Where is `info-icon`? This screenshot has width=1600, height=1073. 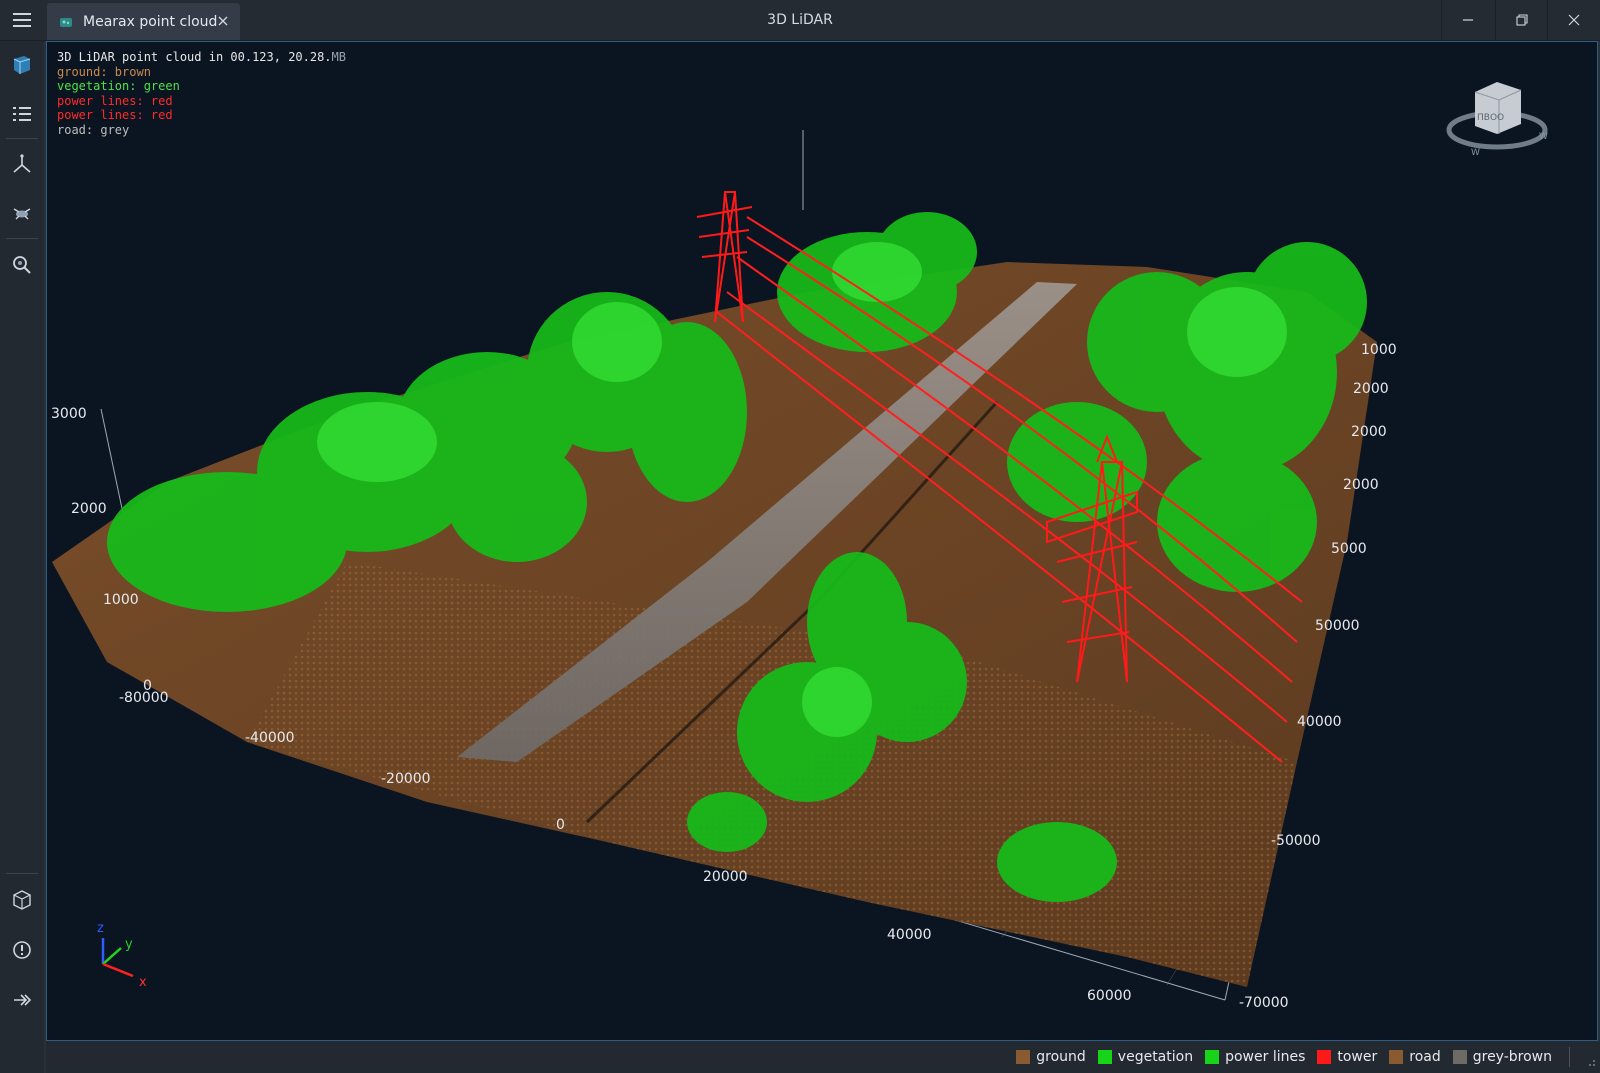
info-icon is located at coordinates (22, 950).